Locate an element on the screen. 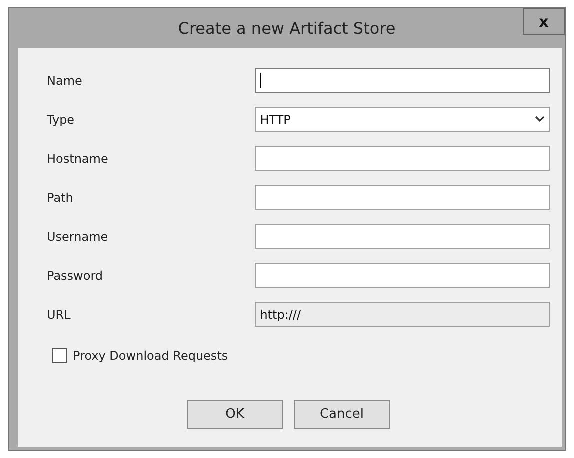 This screenshot has width=574, height=458. field-label: Username is located at coordinates (78, 237).